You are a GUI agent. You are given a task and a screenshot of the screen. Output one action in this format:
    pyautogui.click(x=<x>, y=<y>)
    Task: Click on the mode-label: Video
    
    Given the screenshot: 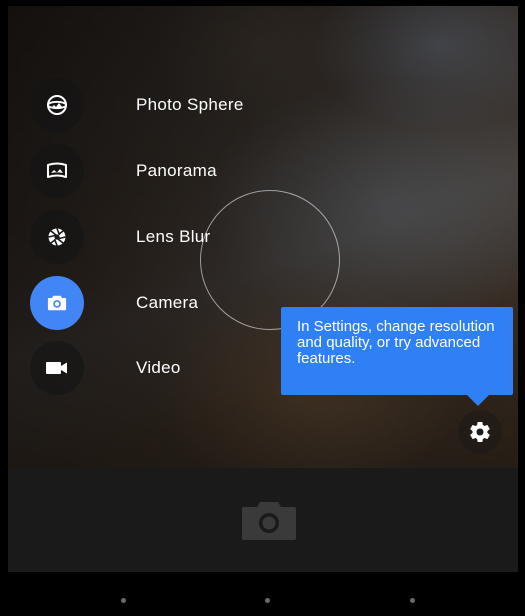 What is the action you would take?
    pyautogui.click(x=158, y=367)
    